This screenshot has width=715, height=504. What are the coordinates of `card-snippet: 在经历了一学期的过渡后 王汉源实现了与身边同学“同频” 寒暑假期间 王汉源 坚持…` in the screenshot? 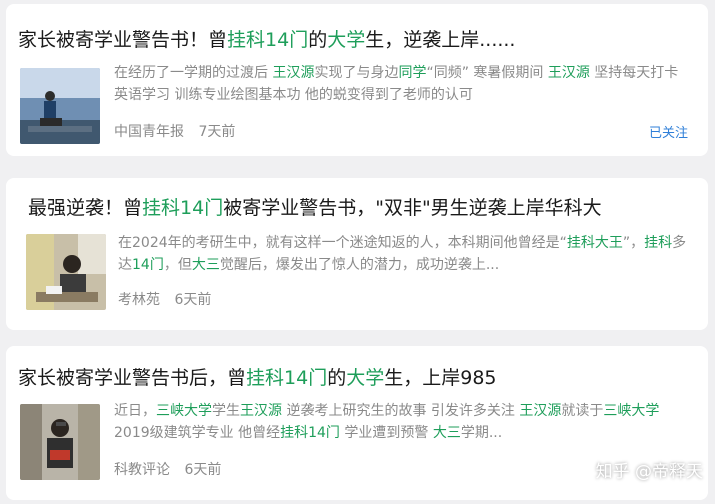 It's located at (403, 84).